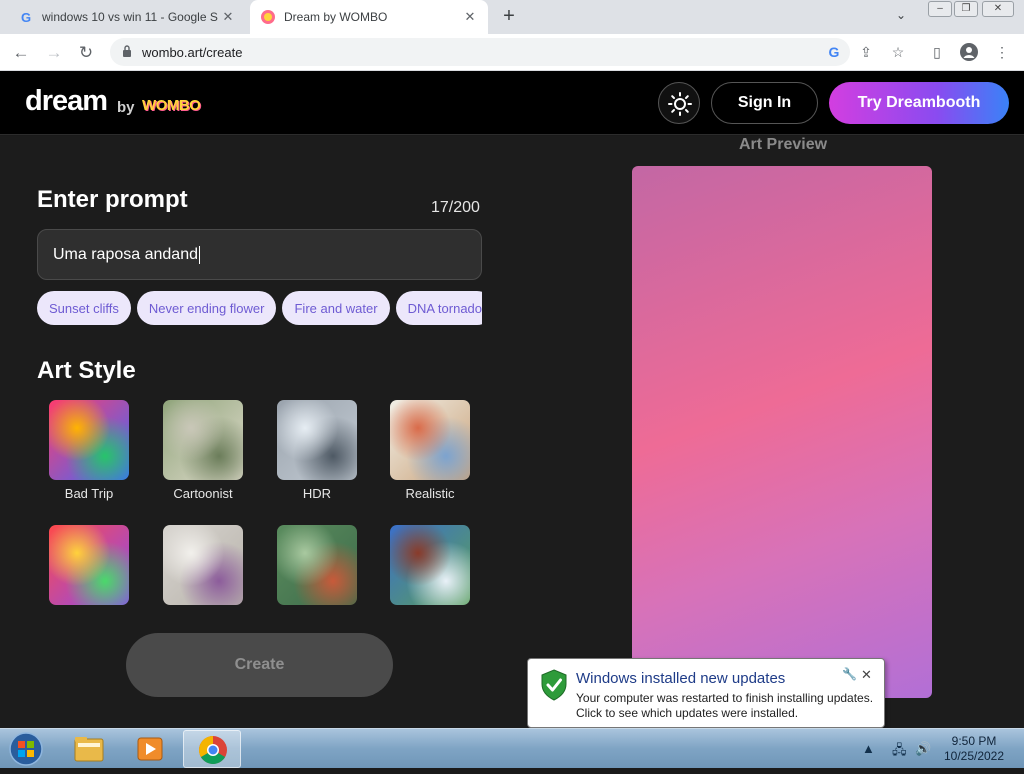 The width and height of the screenshot is (1024, 774). Describe the element at coordinates (974, 741) in the screenshot. I see `clock-time: 9:50 PM` at that location.